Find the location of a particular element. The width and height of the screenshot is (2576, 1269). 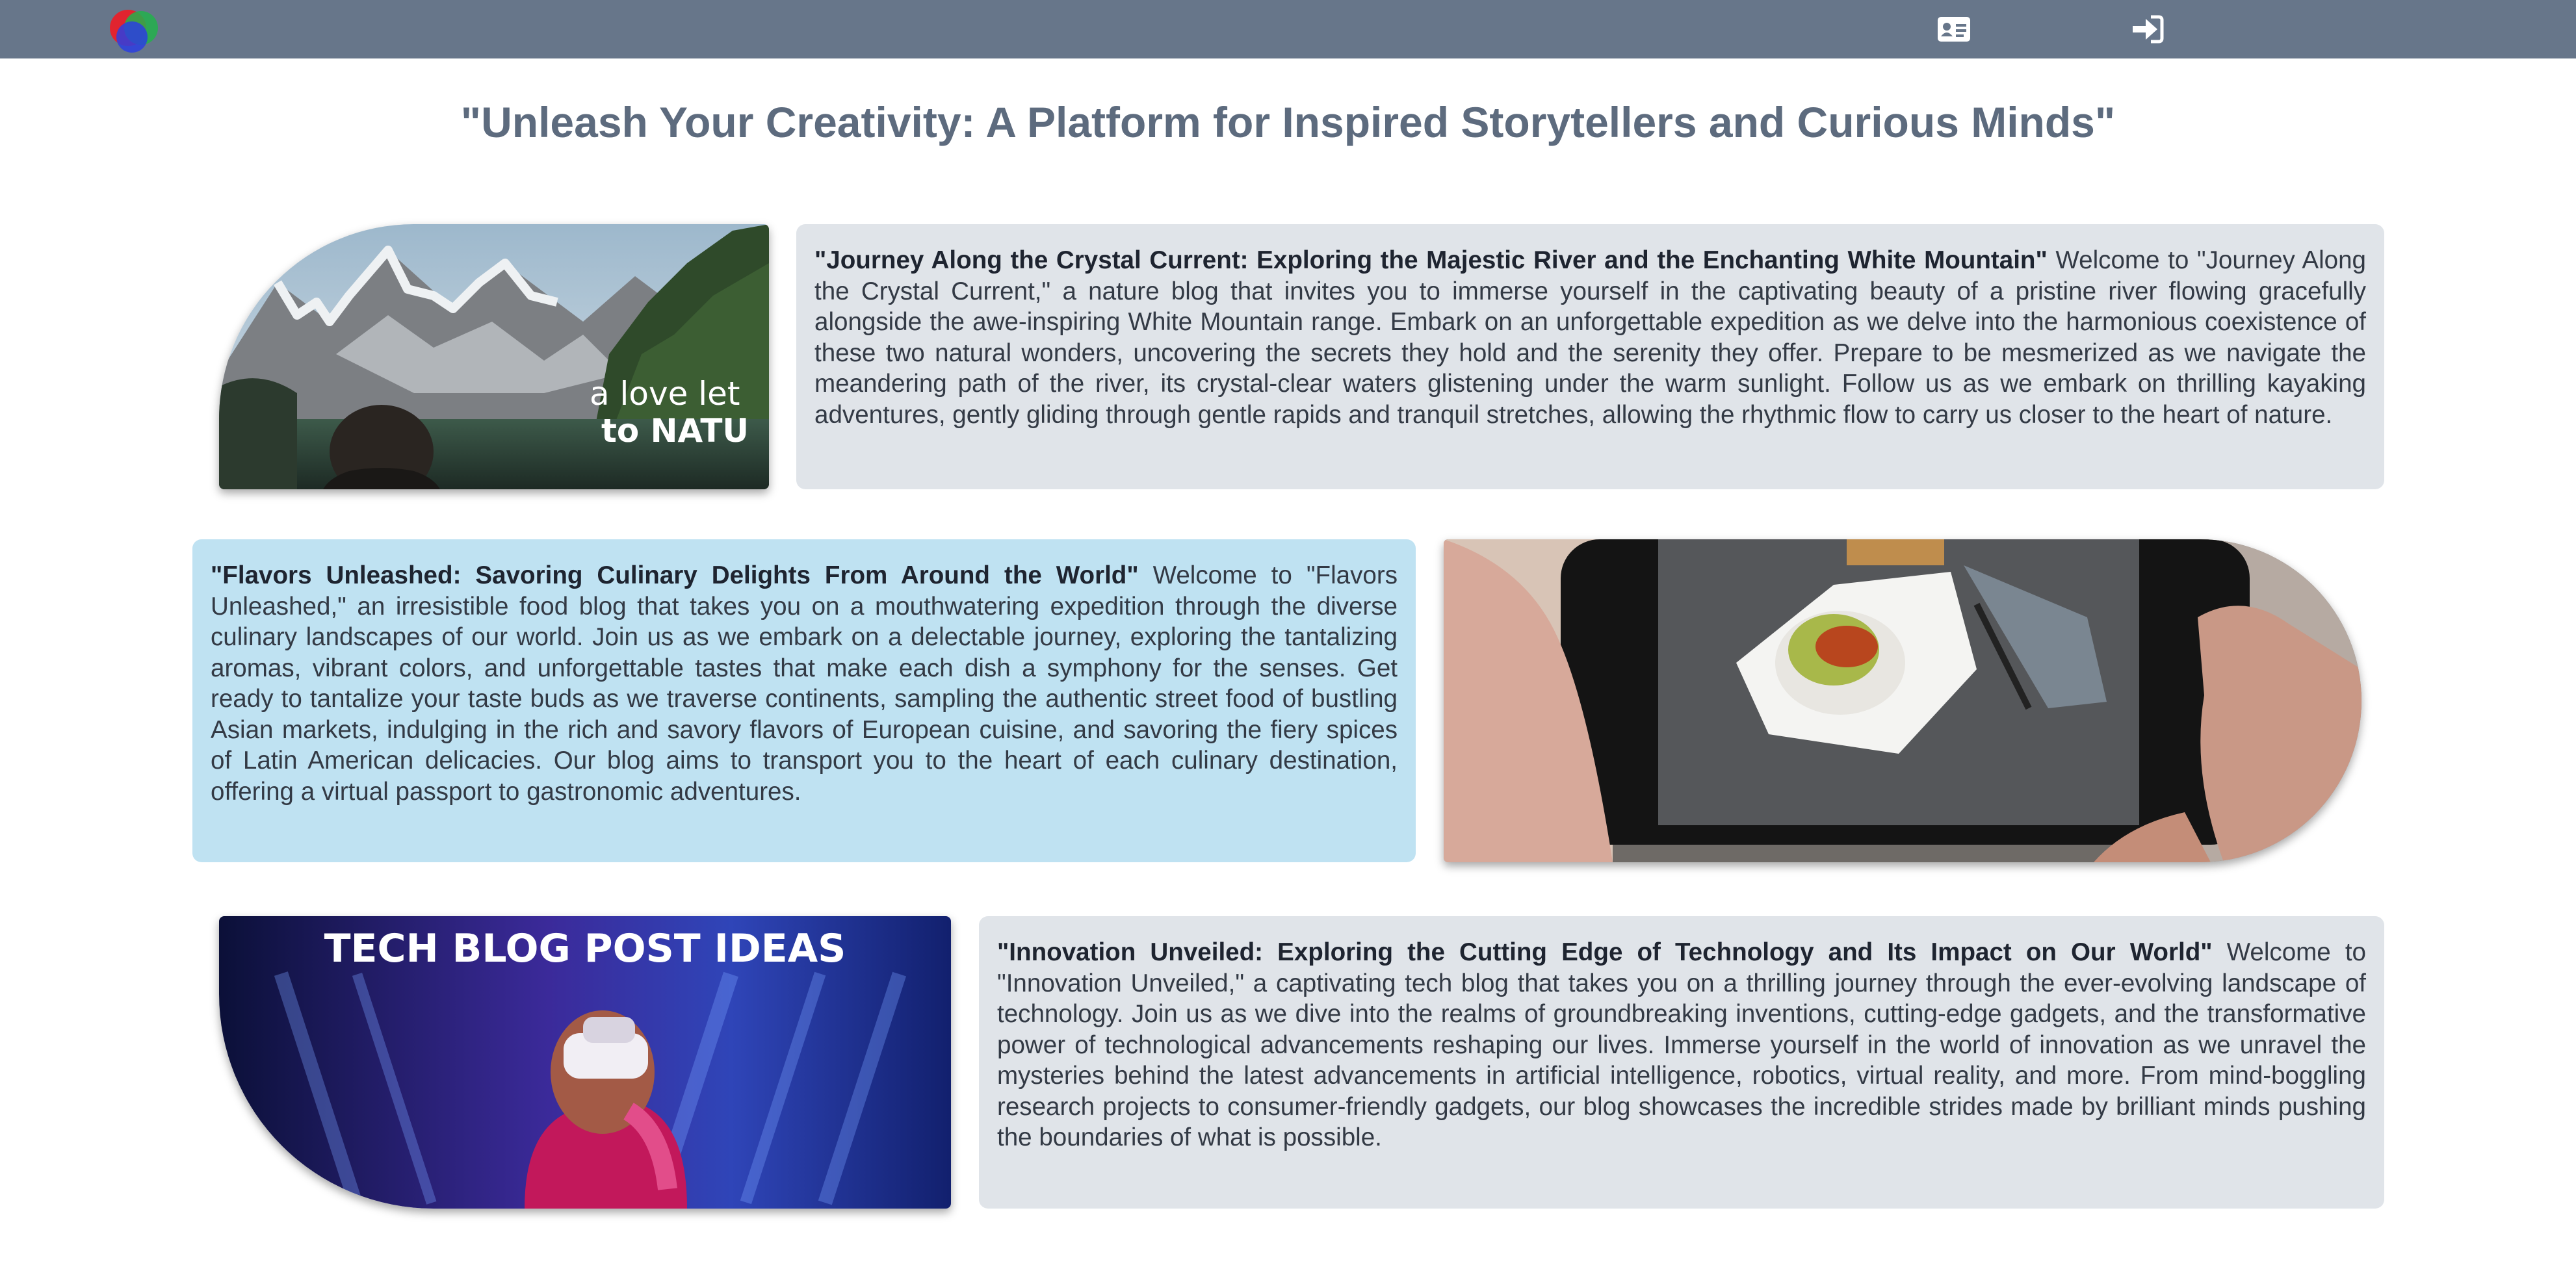

nature-image-text-line2: to NATU is located at coordinates (675, 431).